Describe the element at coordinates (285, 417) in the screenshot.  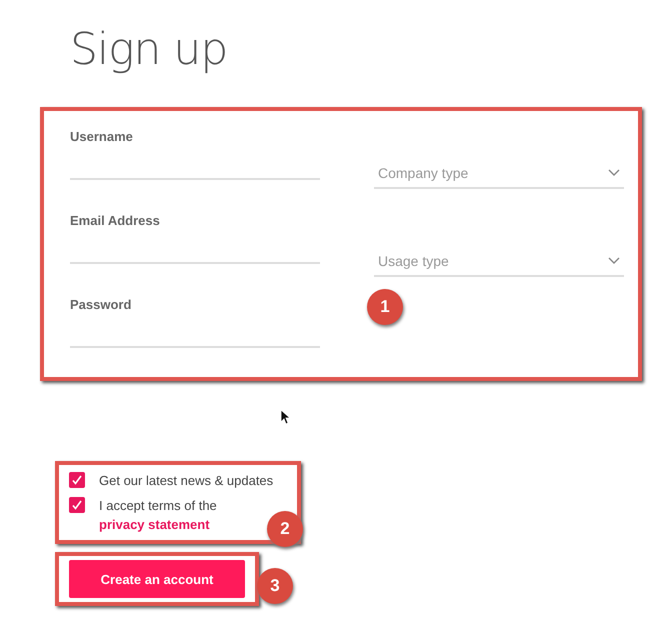
I see `cursor-icon` at that location.